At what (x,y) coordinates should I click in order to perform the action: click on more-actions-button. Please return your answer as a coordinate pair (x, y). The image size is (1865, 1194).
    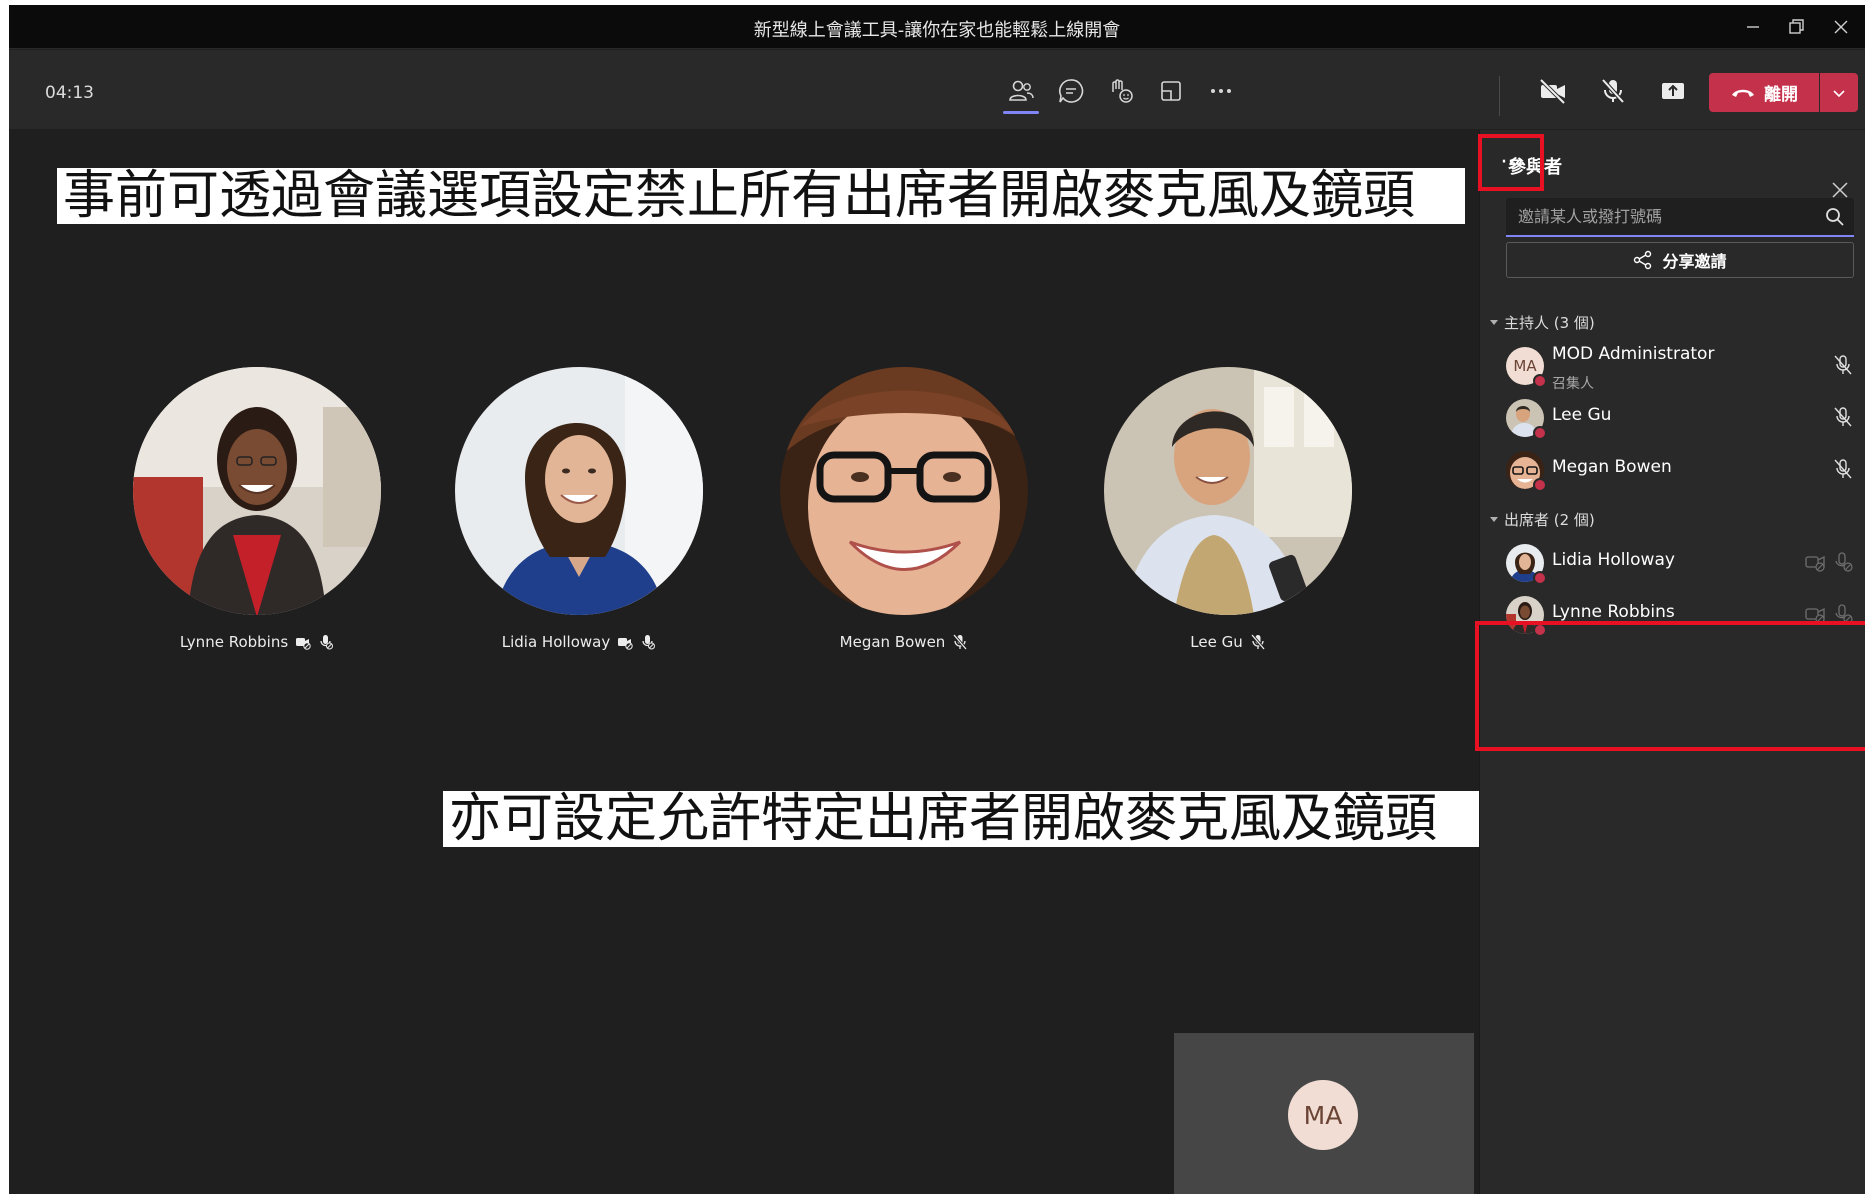
    Looking at the image, I should click on (1221, 91).